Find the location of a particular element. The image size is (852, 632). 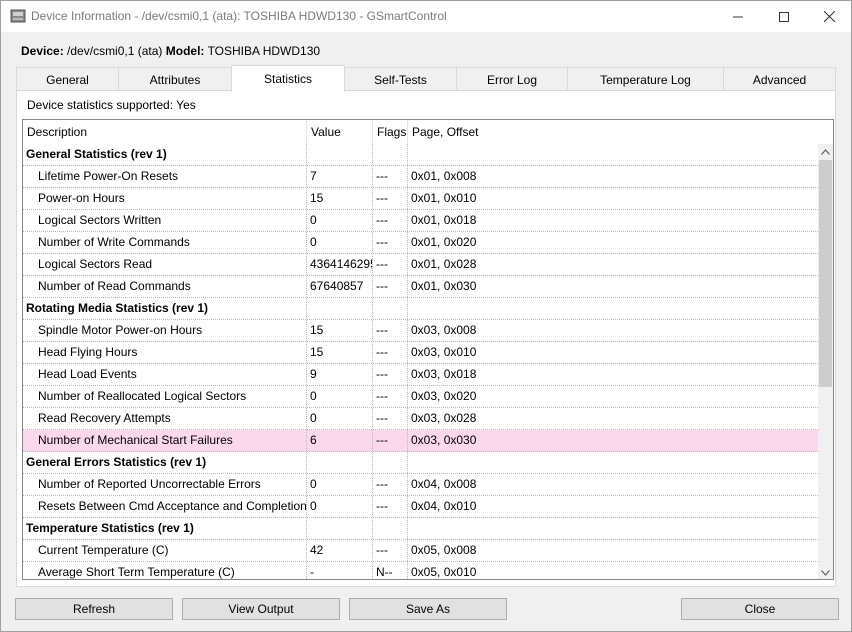

table-row: Logical Sectors Written 0 --- 0x01, 0x018 is located at coordinates (420, 221).